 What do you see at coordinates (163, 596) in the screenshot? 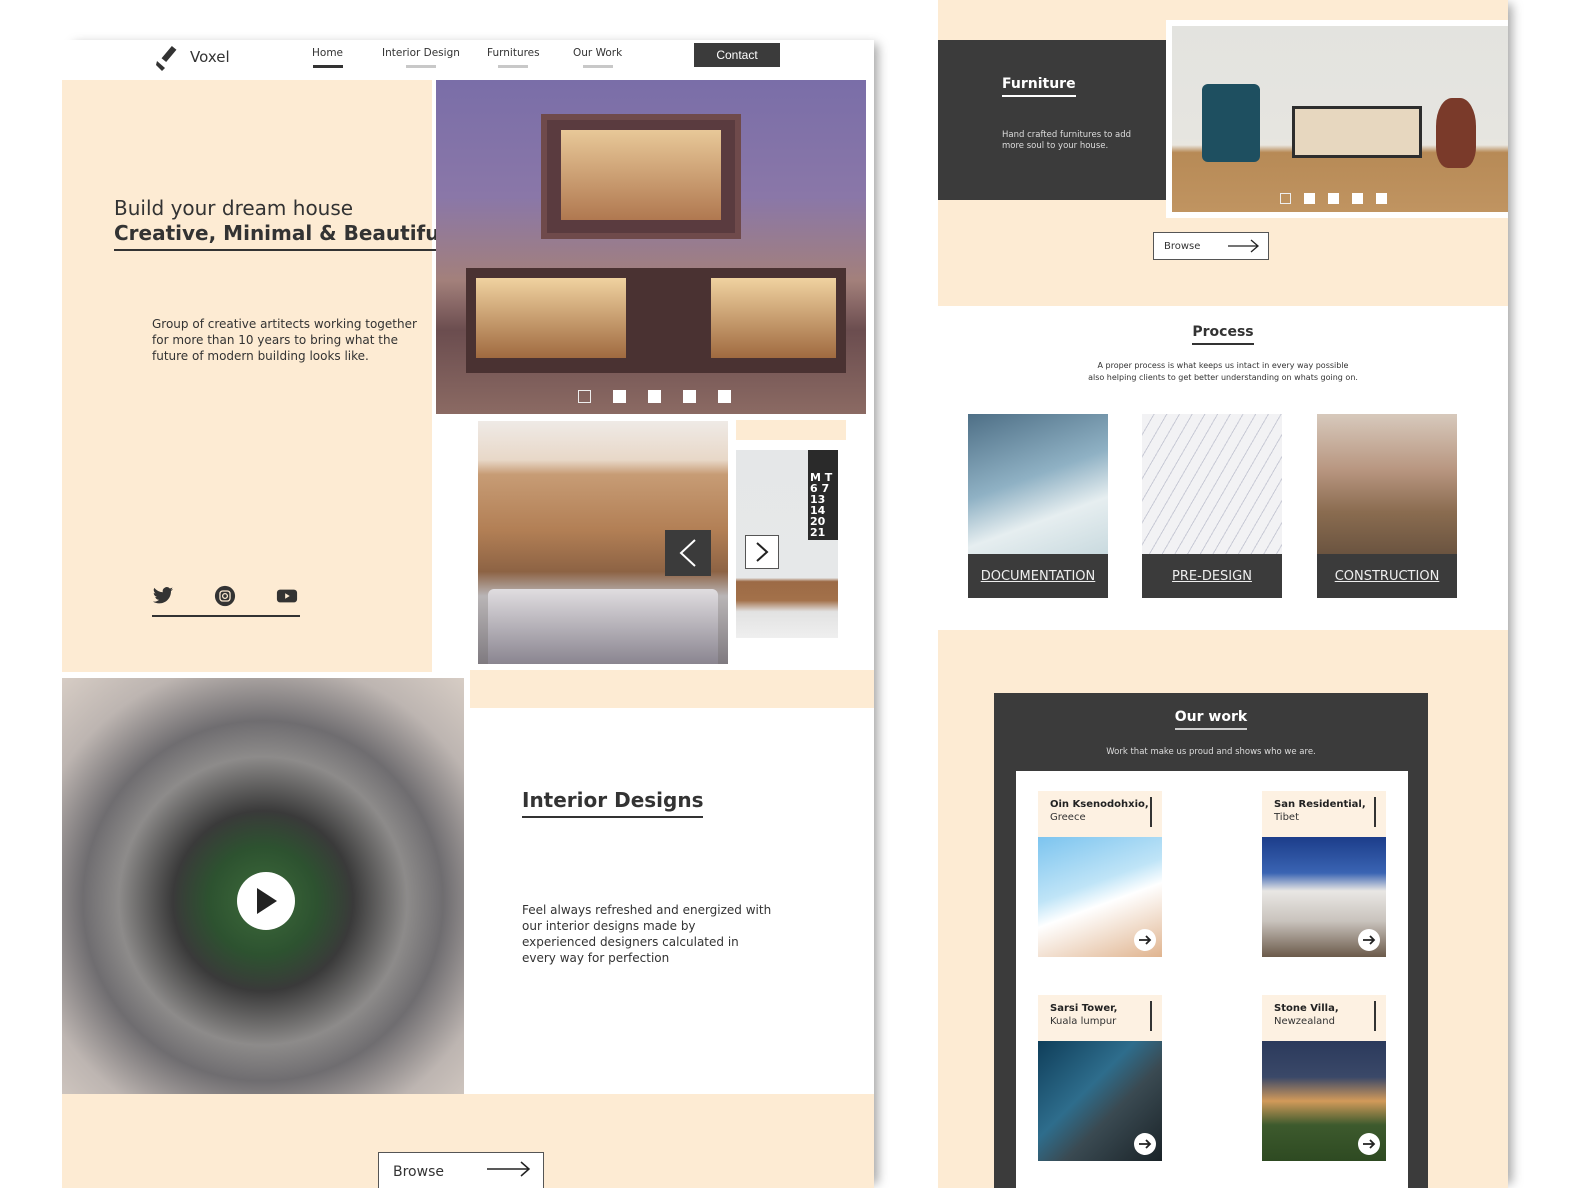
I see `twitter-icon` at bounding box center [163, 596].